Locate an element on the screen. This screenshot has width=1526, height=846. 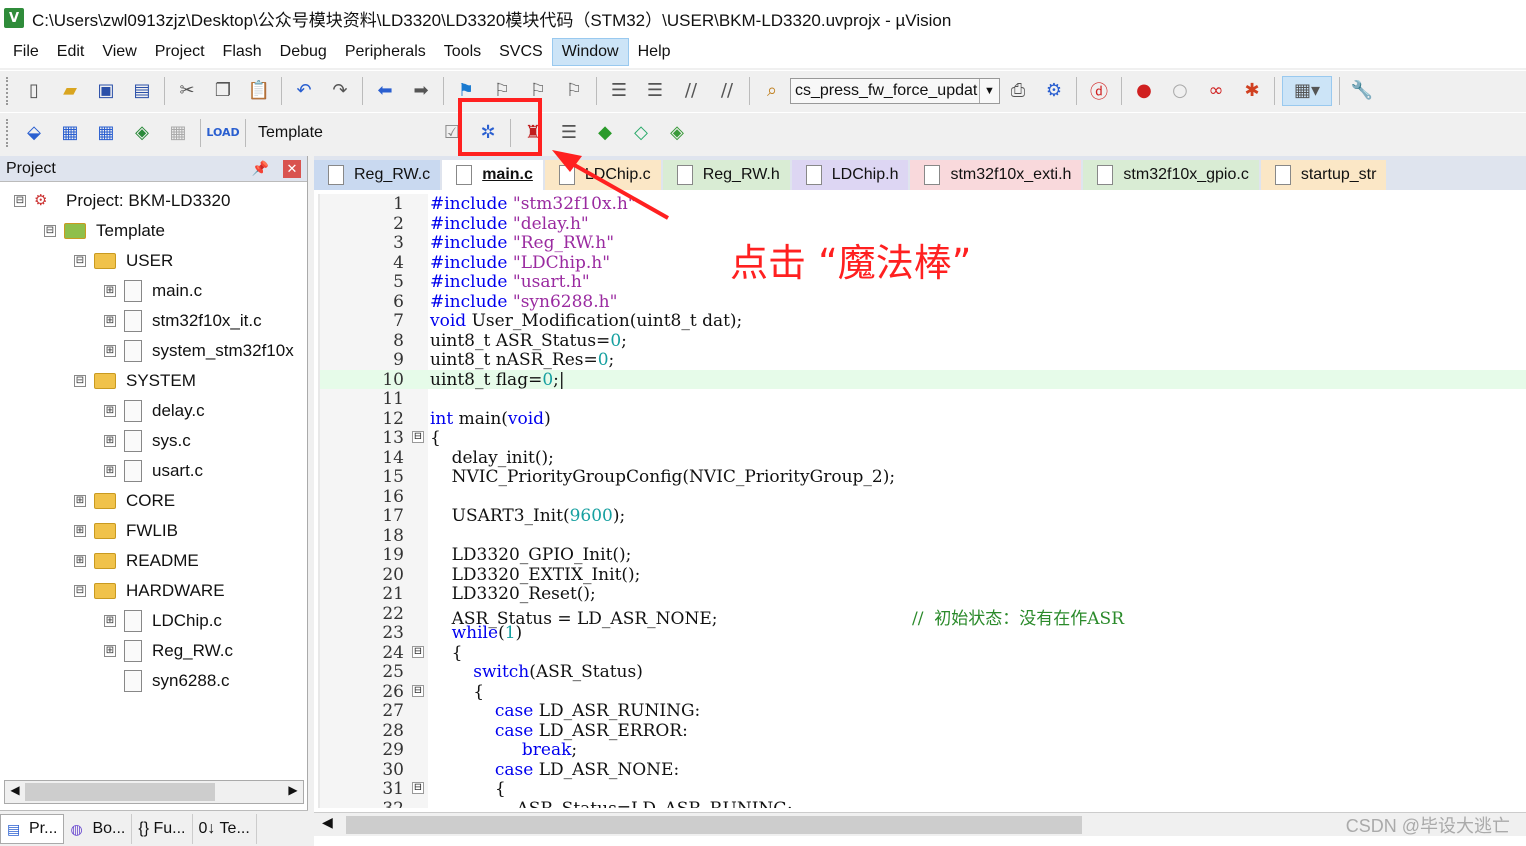
redo-icon: ↷ is located at coordinates (340, 91).